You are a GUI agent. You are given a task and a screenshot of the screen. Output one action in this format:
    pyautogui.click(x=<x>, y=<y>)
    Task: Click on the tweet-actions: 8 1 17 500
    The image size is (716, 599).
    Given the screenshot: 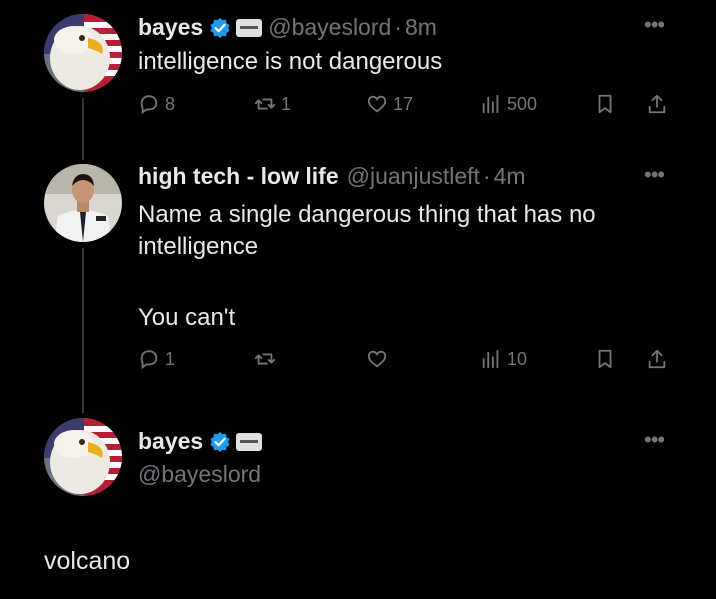 What is the action you would take?
    pyautogui.click(x=408, y=106)
    